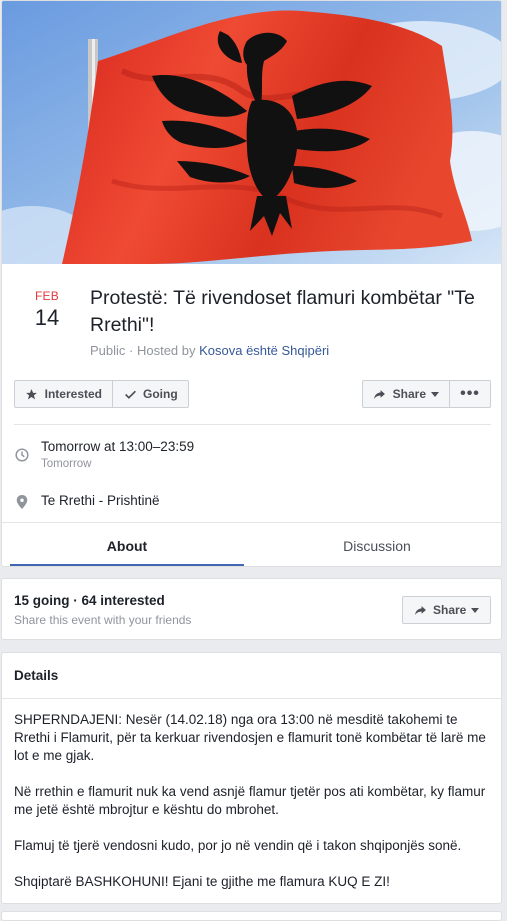  I want to click on event-time-sub: Tomorrow, so click(66, 464).